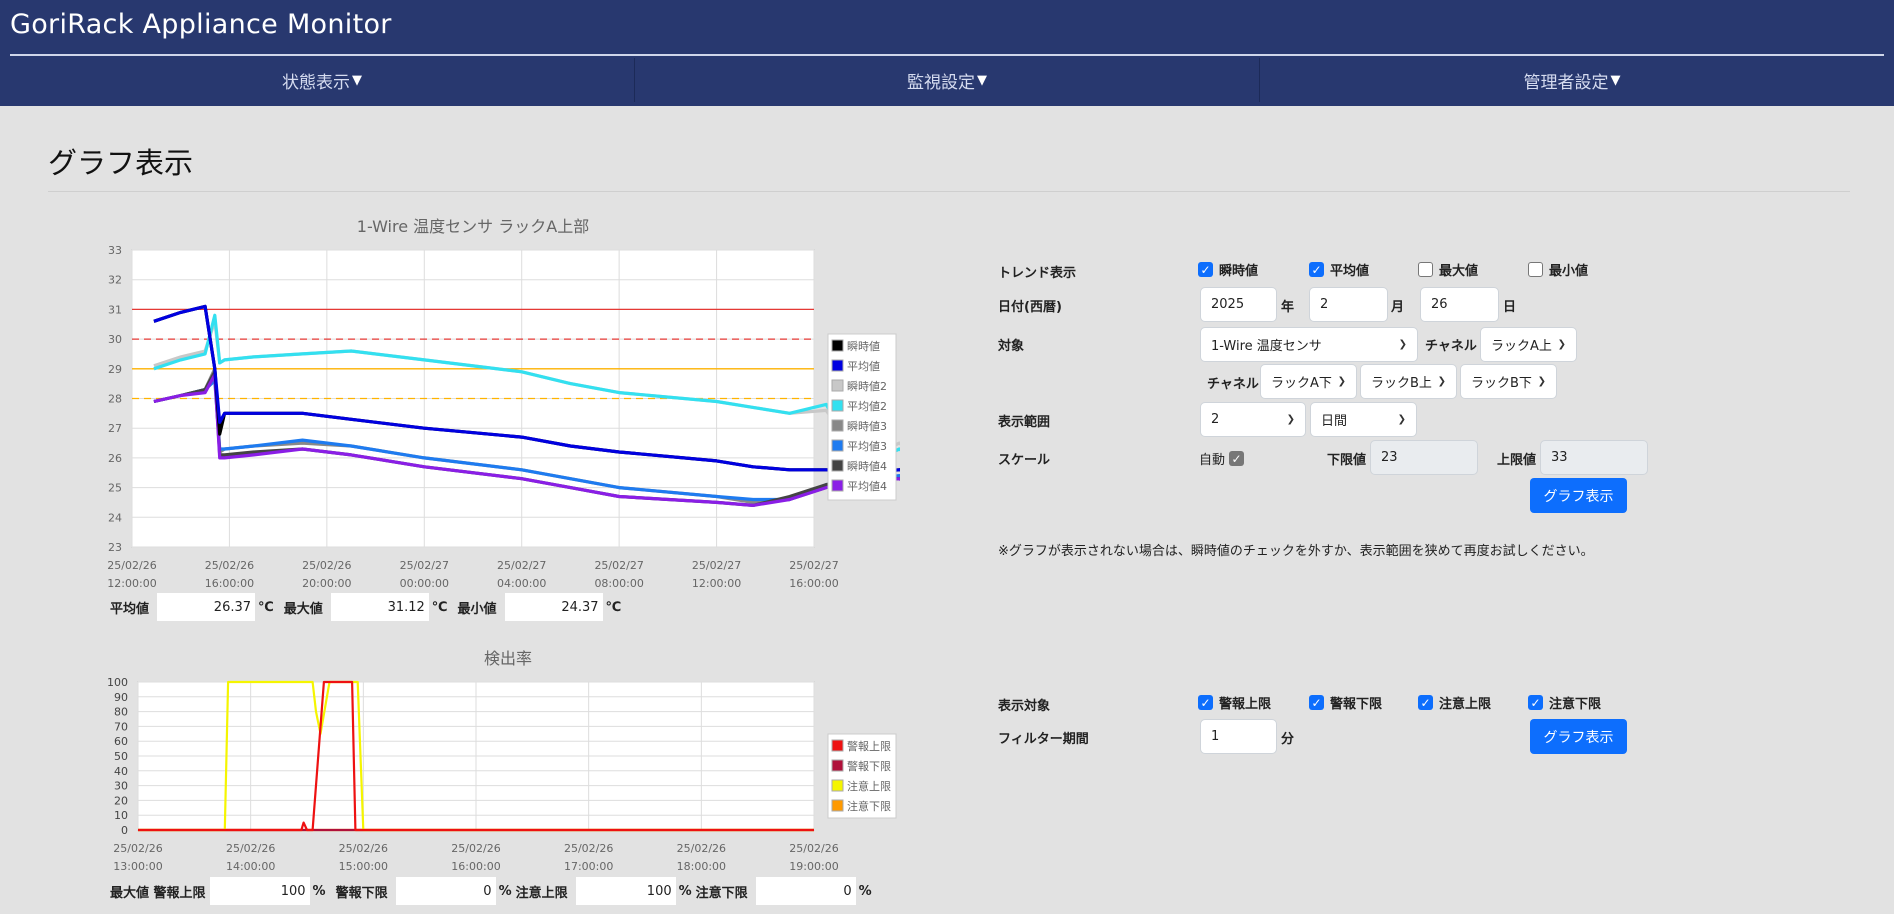  I want to click on legend-label: 瞬時値2, so click(867, 386).